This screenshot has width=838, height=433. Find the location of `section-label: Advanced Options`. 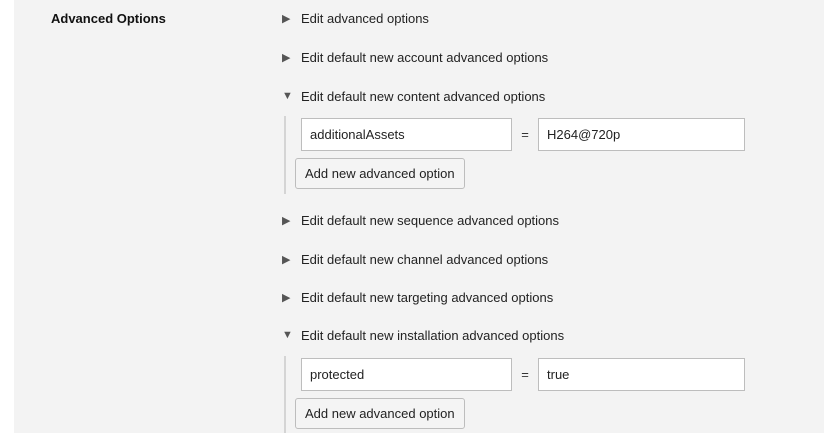

section-label: Advanced Options is located at coordinates (108, 18).